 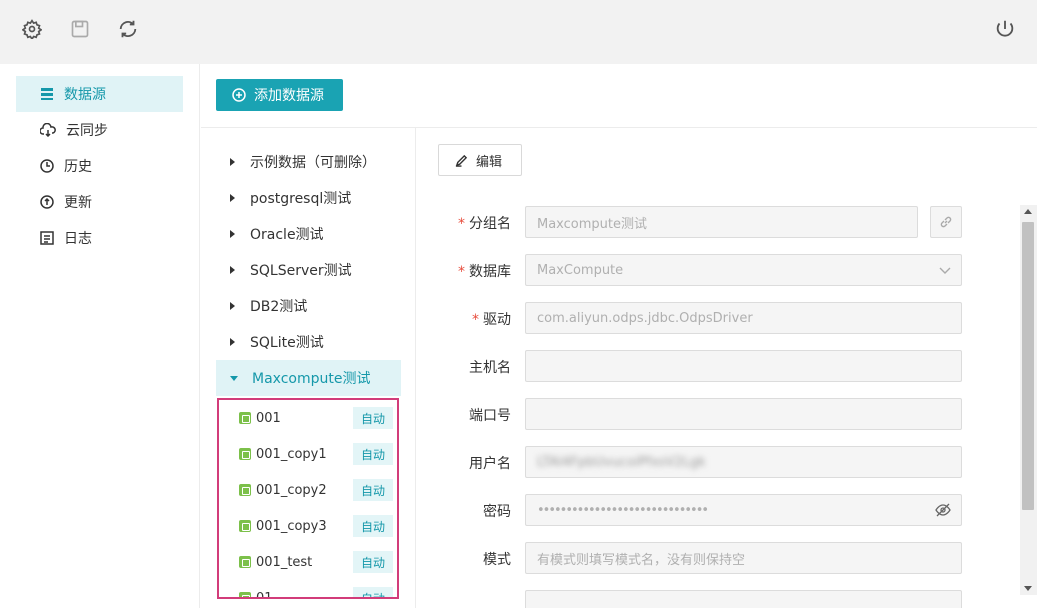 I want to click on username-field: LTAI4FpbUvucoiPfxsV2Lgk, so click(x=743, y=462).